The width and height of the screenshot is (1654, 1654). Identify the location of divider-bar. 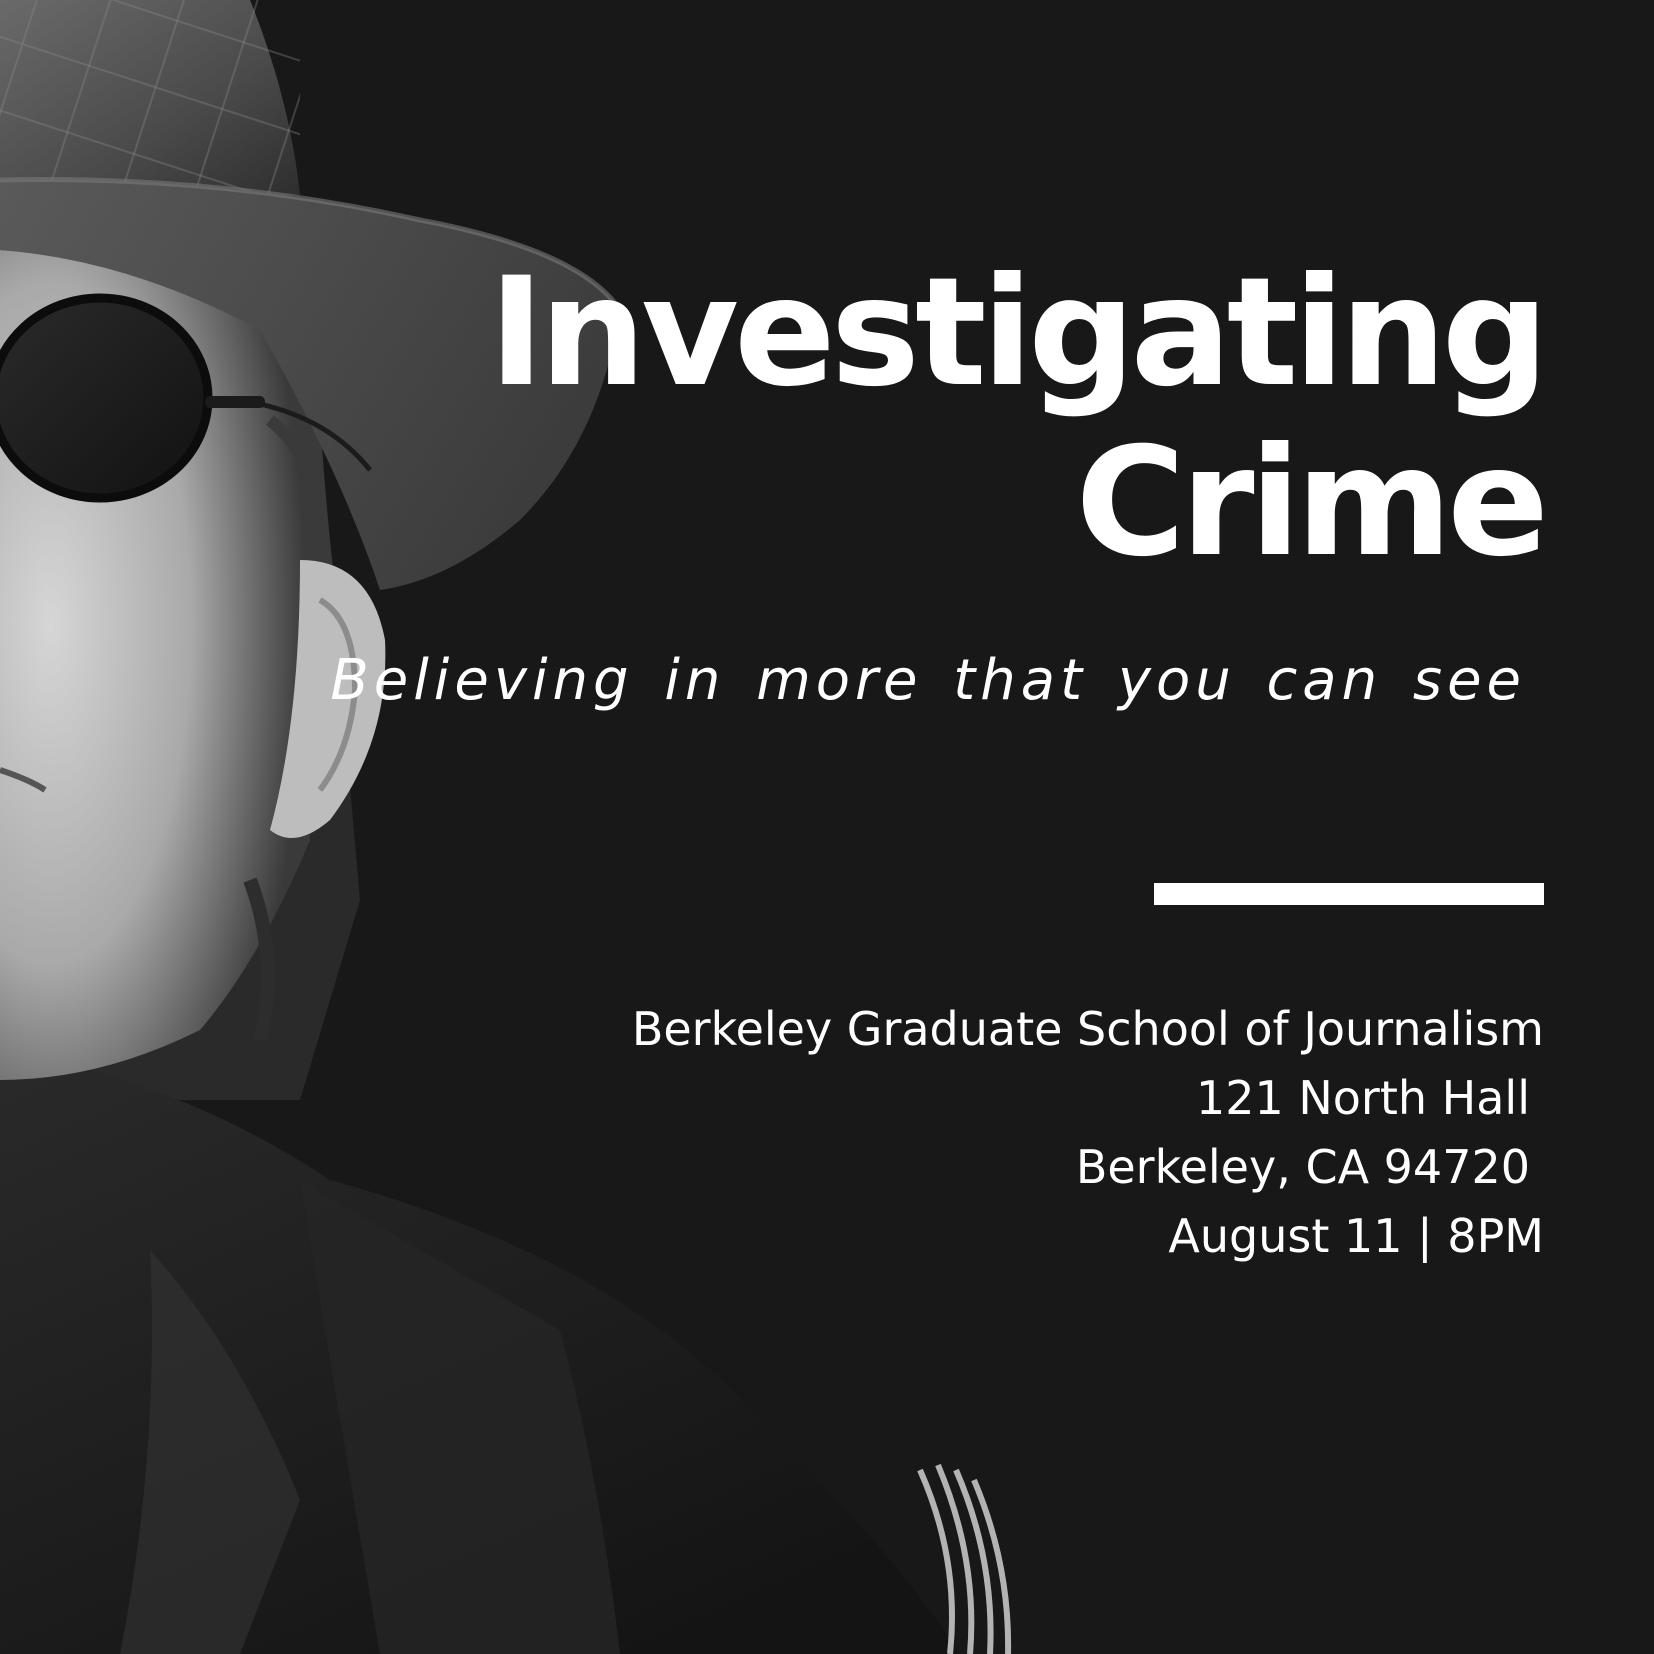
(1349, 894).